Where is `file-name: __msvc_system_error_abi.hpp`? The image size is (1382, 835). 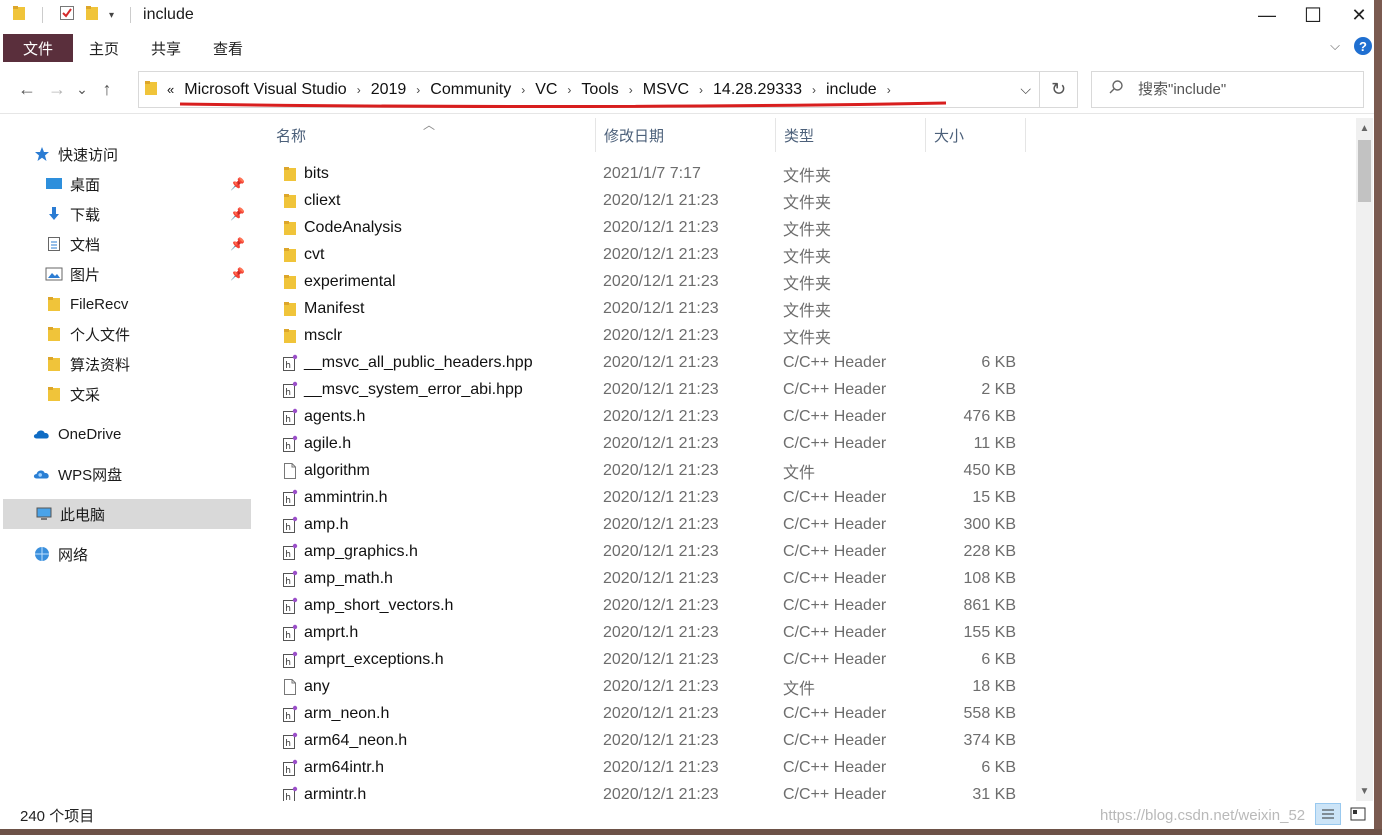
file-name: __msvc_system_error_abi.hpp is located at coordinates (413, 389).